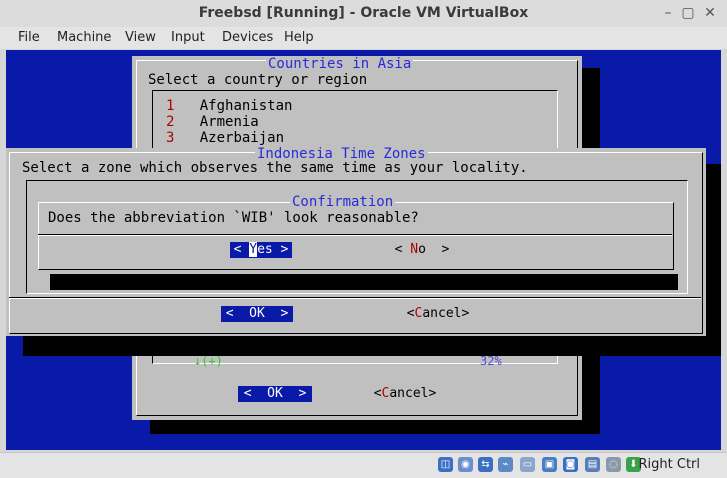 The height and width of the screenshot is (478, 727). What do you see at coordinates (29, 37) in the screenshot?
I see `menu-file: File` at bounding box center [29, 37].